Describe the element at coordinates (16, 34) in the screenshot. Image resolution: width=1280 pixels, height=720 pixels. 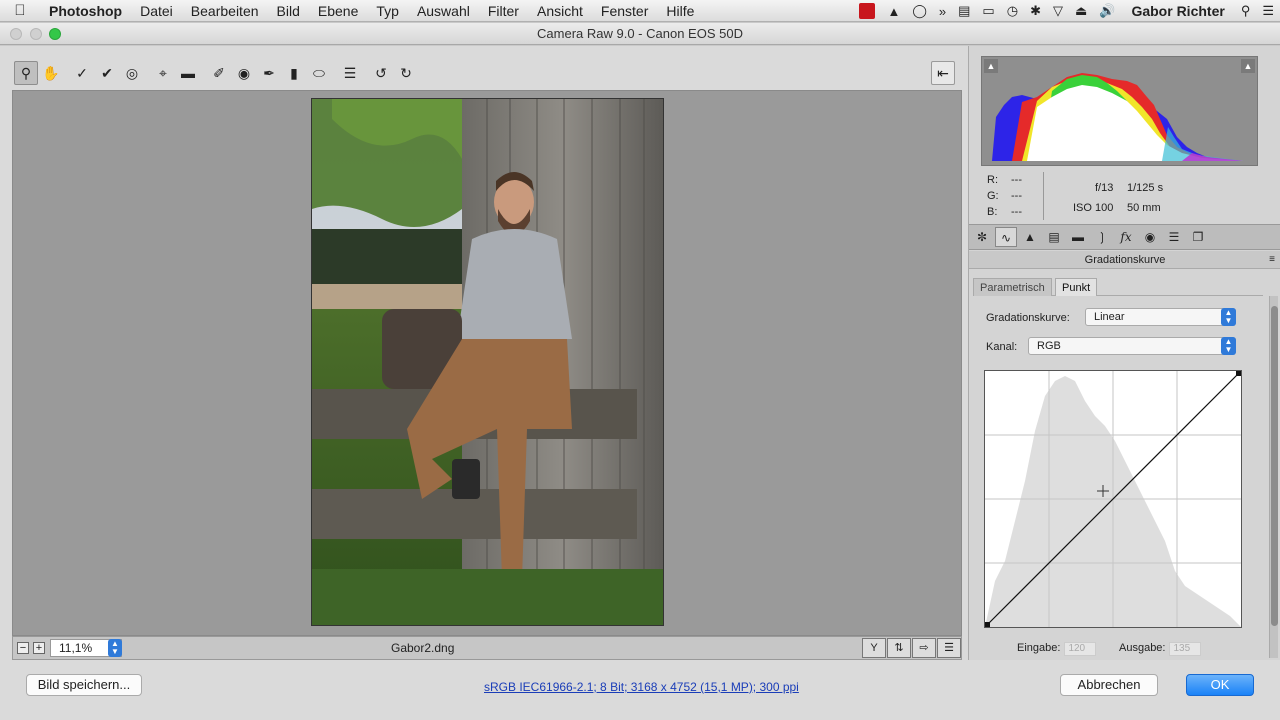
I see `window-close-button` at that location.